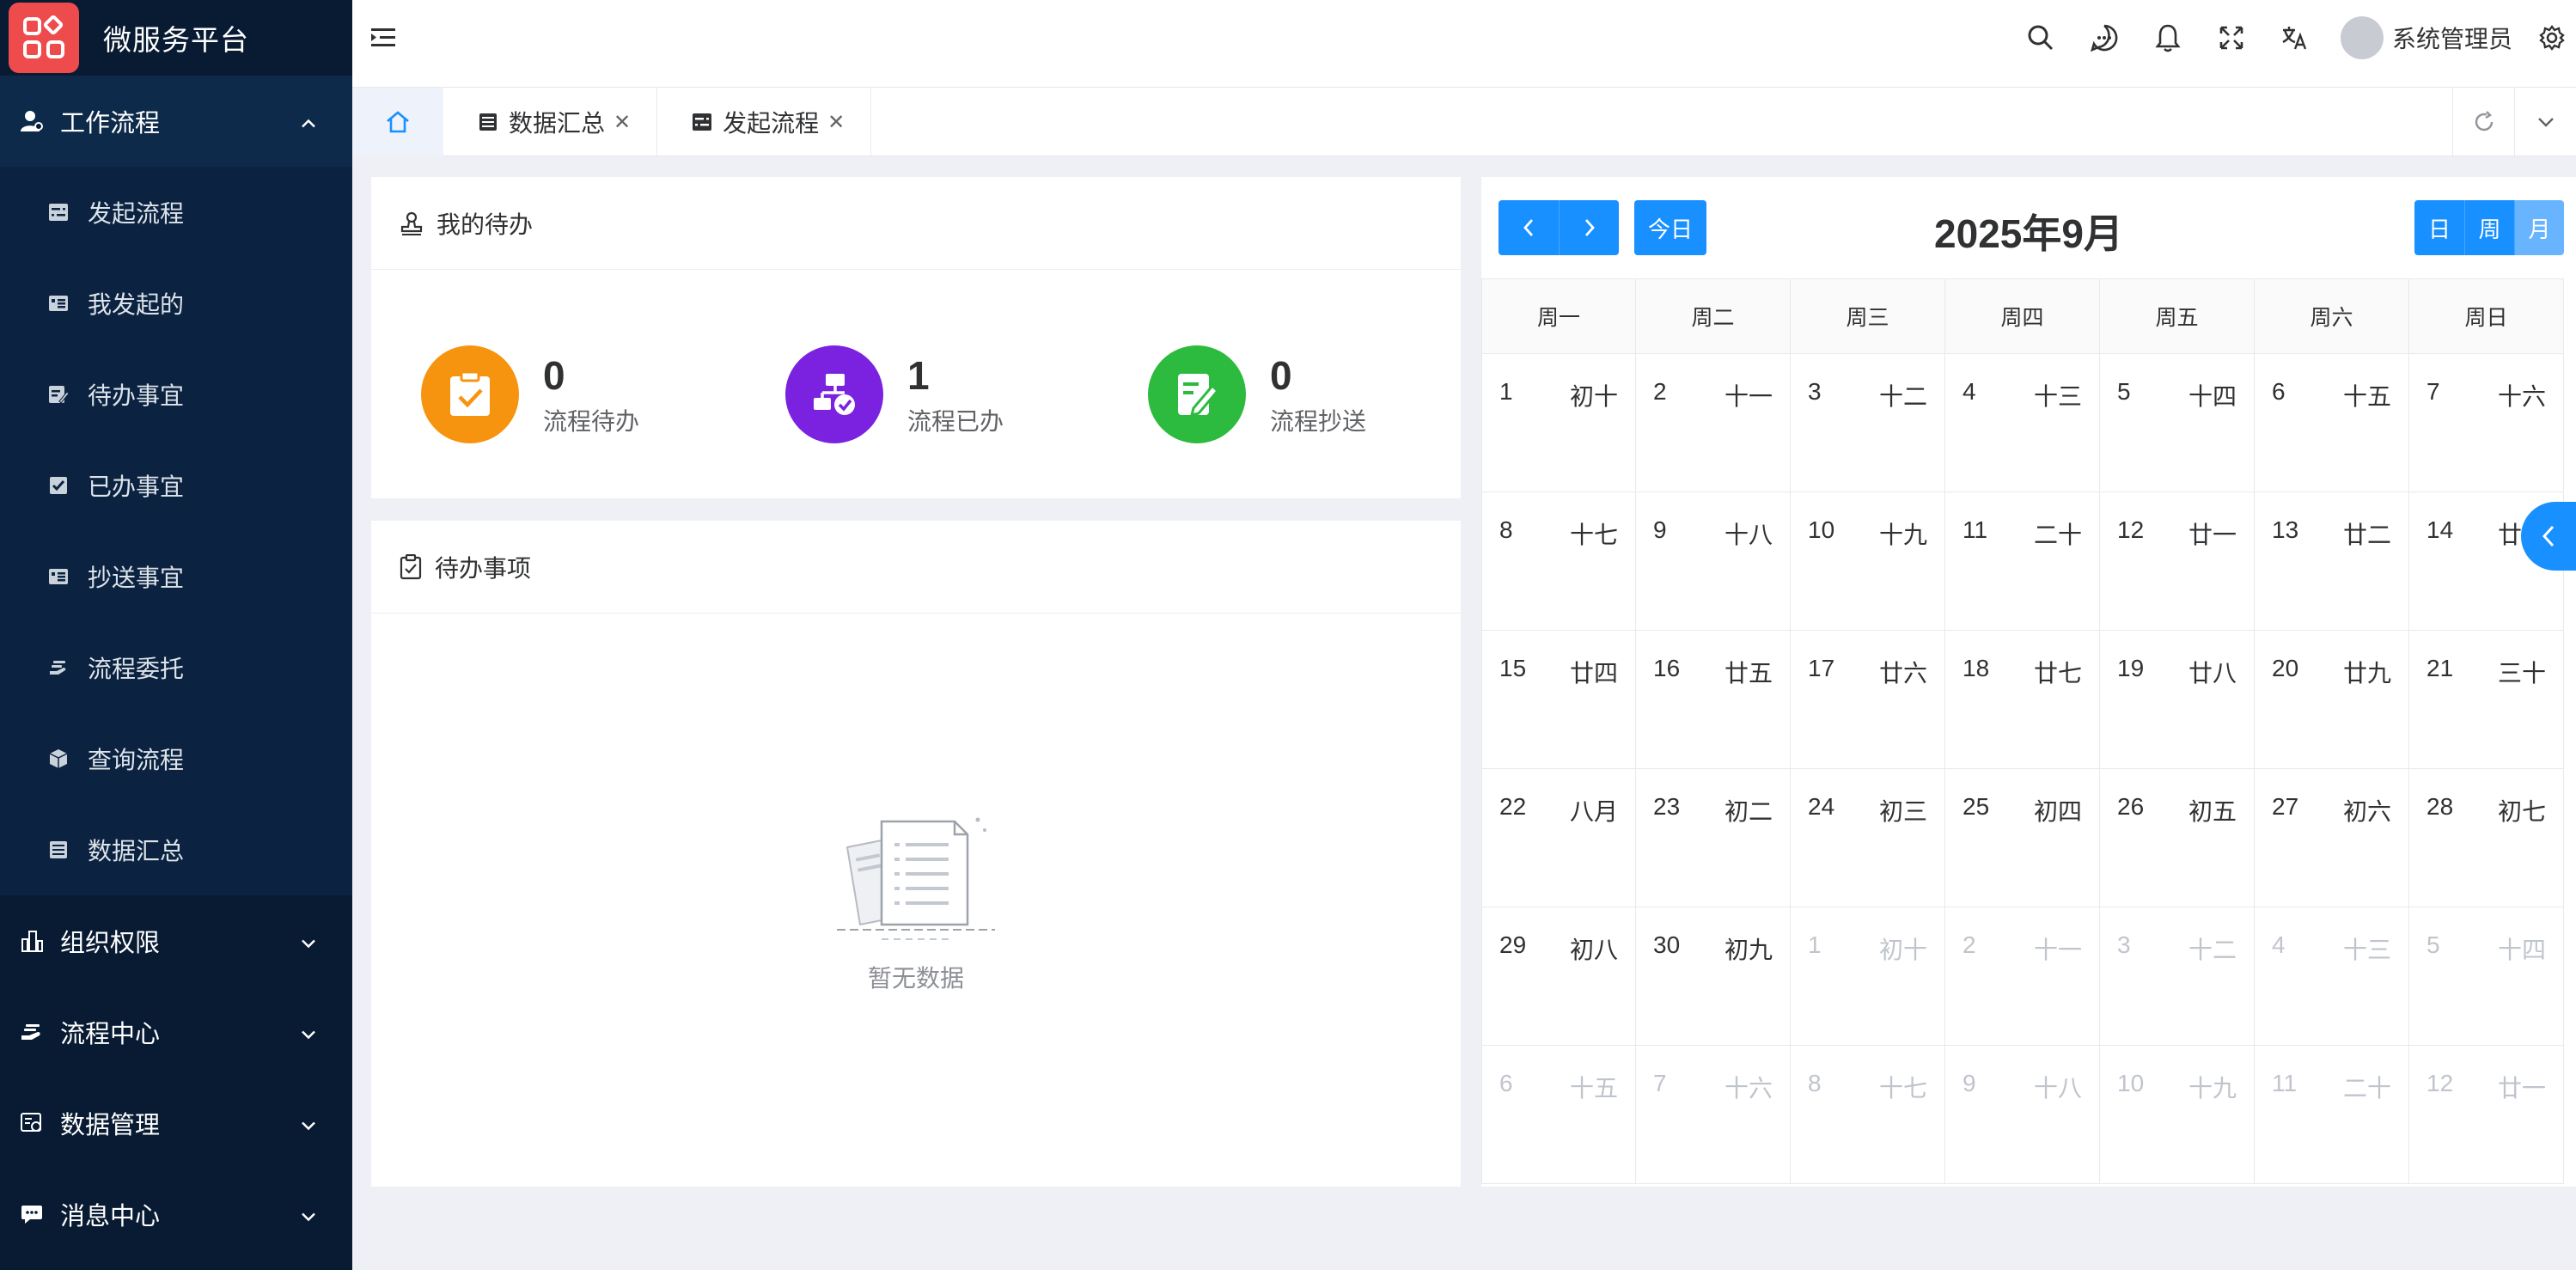 Image resolution: width=2576 pixels, height=1270 pixels. Describe the element at coordinates (1257, 394) in the screenshot. I see `stat-cc: 0 流程抄送` at that location.